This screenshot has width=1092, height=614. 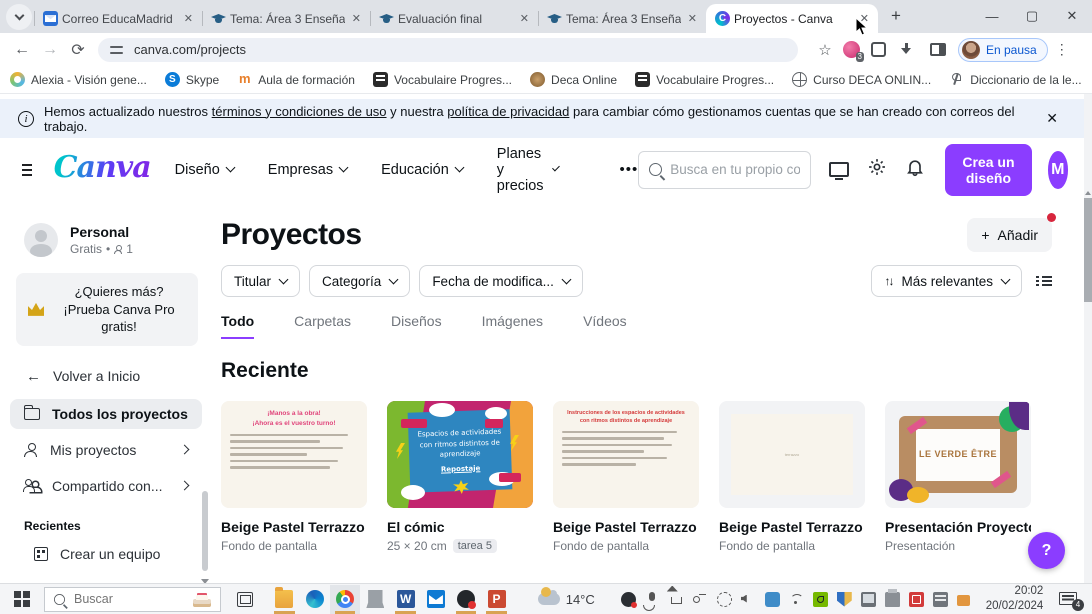 I want to click on taskbar-camera-app, so click(x=375, y=599).